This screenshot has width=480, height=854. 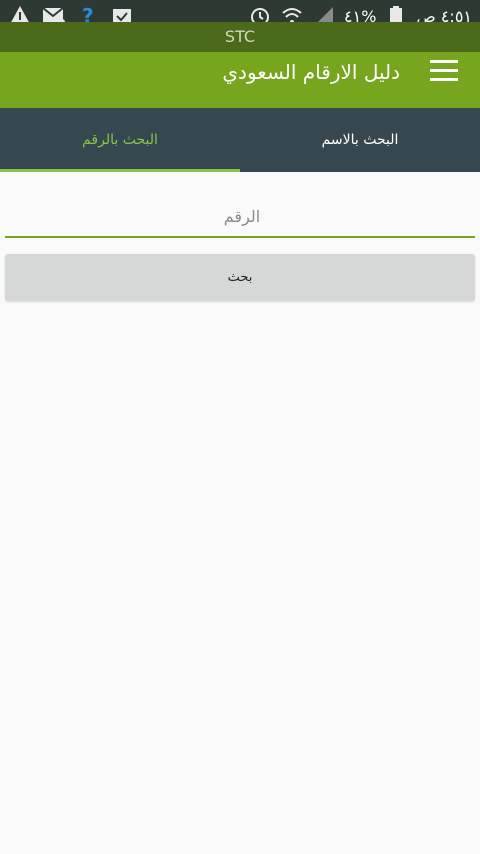 What do you see at coordinates (120, 140) in the screenshot?
I see `tab-search-by-number: البحث بالرقم` at bounding box center [120, 140].